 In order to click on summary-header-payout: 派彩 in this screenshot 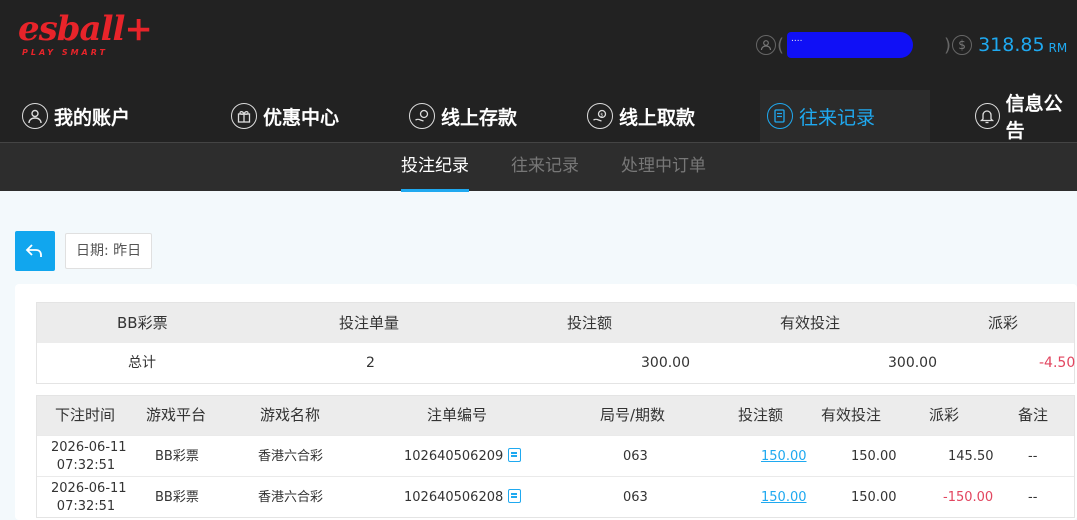, I will do `click(1003, 323)`.